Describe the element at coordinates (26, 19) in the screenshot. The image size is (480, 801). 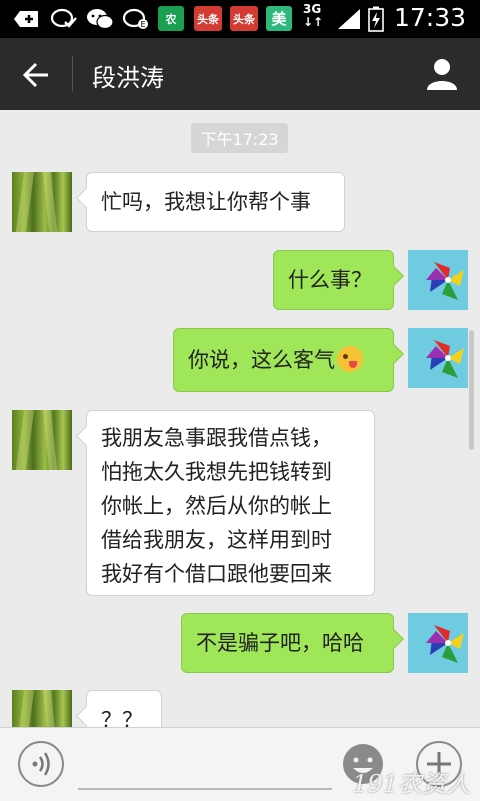
I see `add-notification-icon` at that location.